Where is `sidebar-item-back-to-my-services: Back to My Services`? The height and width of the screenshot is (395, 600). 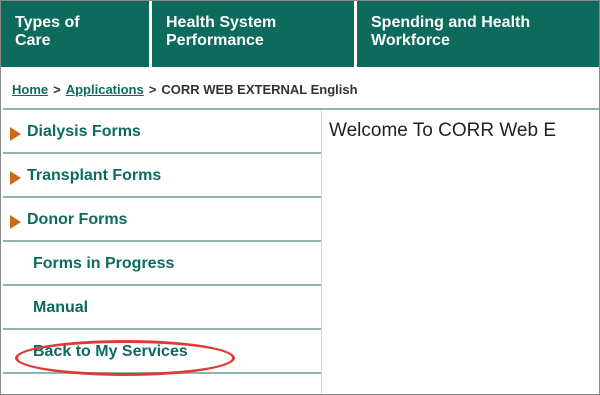 sidebar-item-back-to-my-services: Back to My Services is located at coordinates (162, 352).